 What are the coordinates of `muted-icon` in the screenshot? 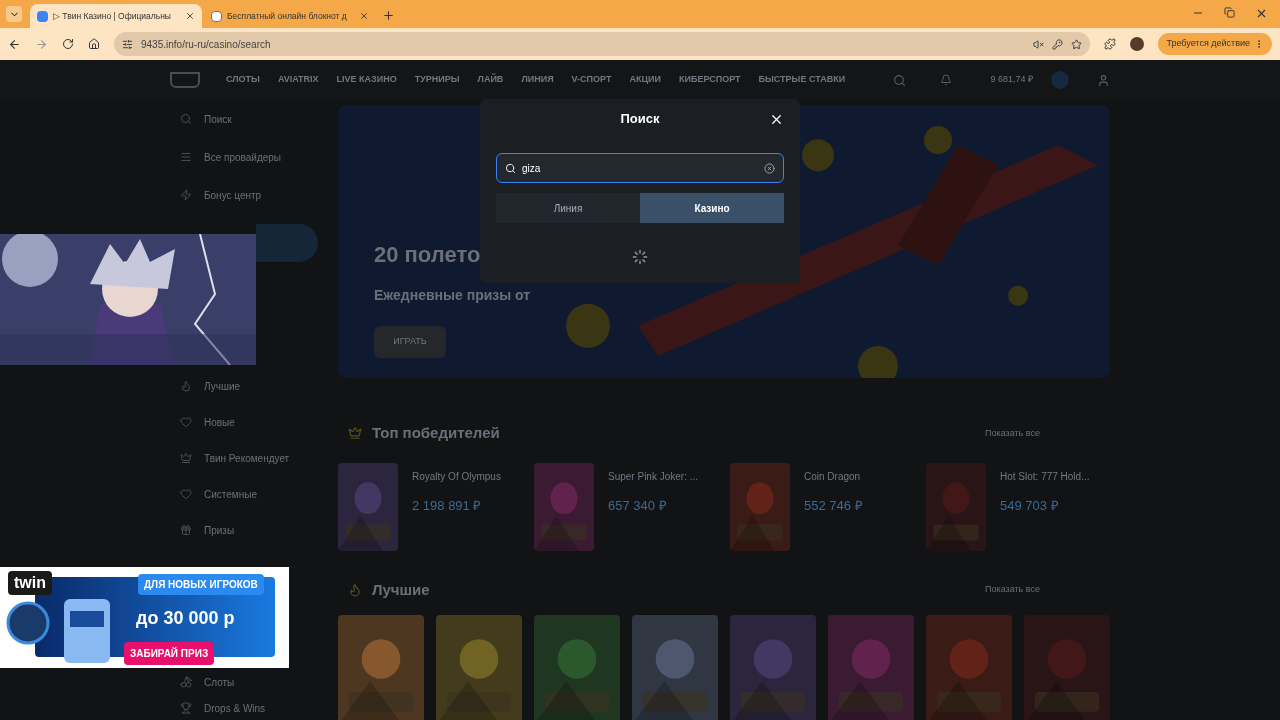 It's located at (1039, 44).